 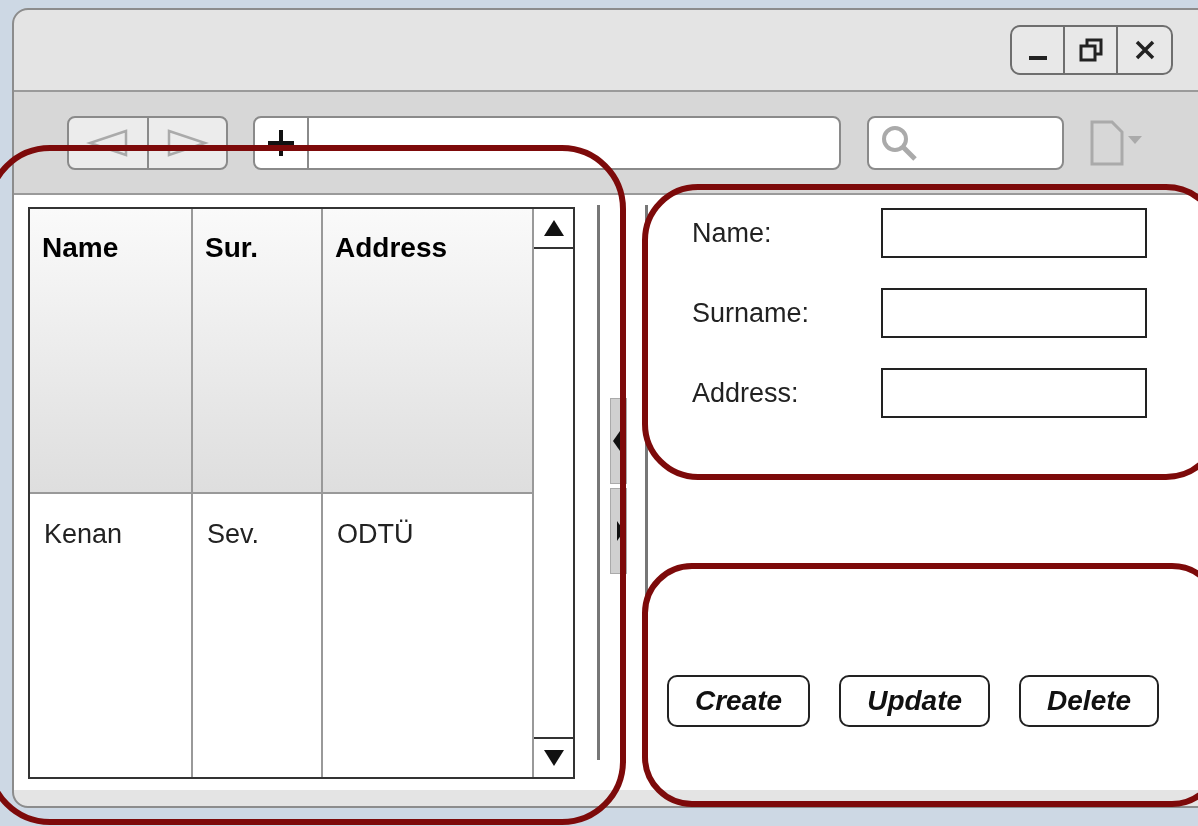 I want to click on plus-icon, so click(x=281, y=142).